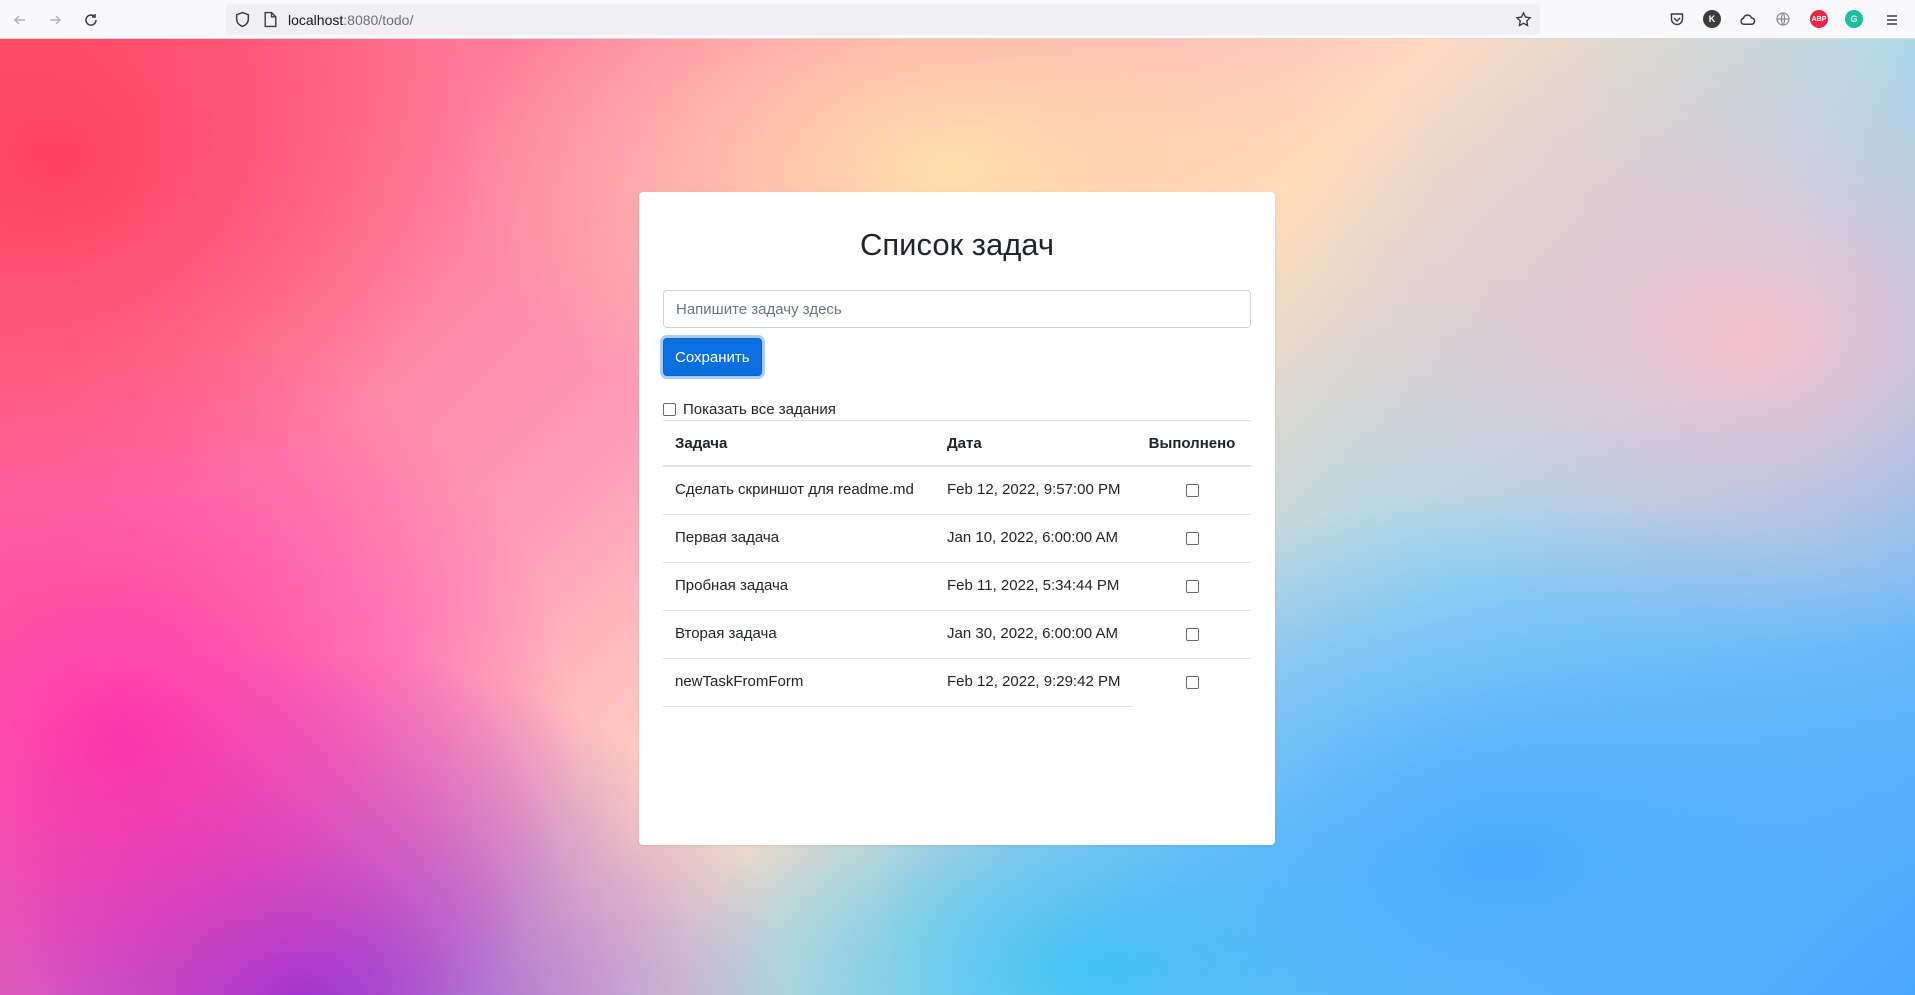  What do you see at coordinates (1747, 19) in the screenshot?
I see `cloud-icon` at bounding box center [1747, 19].